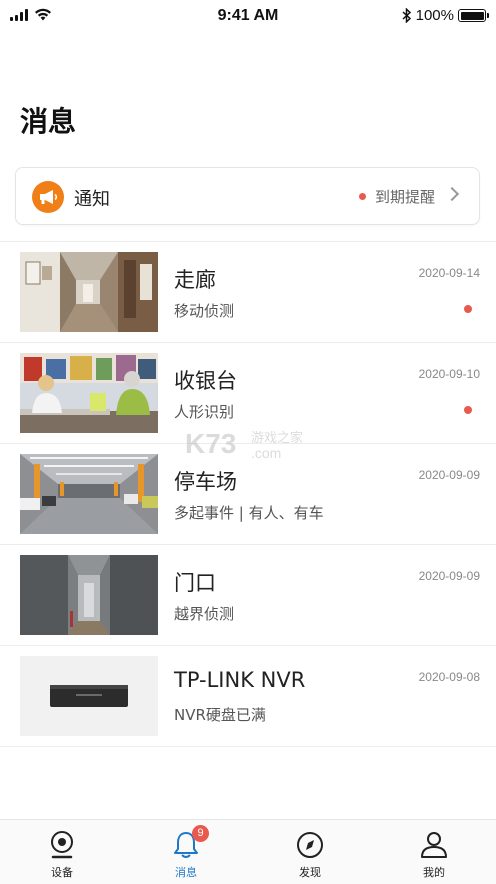 The image size is (496, 884). Describe the element at coordinates (204, 412) in the screenshot. I see `item-subtitle: 人形识别` at that location.